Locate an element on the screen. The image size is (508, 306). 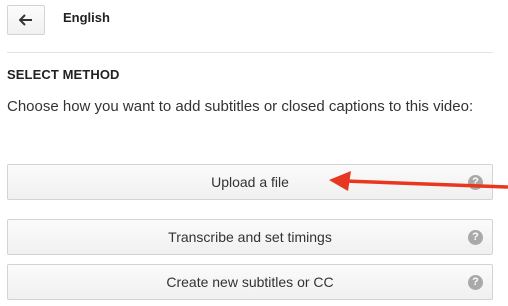
back-button is located at coordinates (26, 20).